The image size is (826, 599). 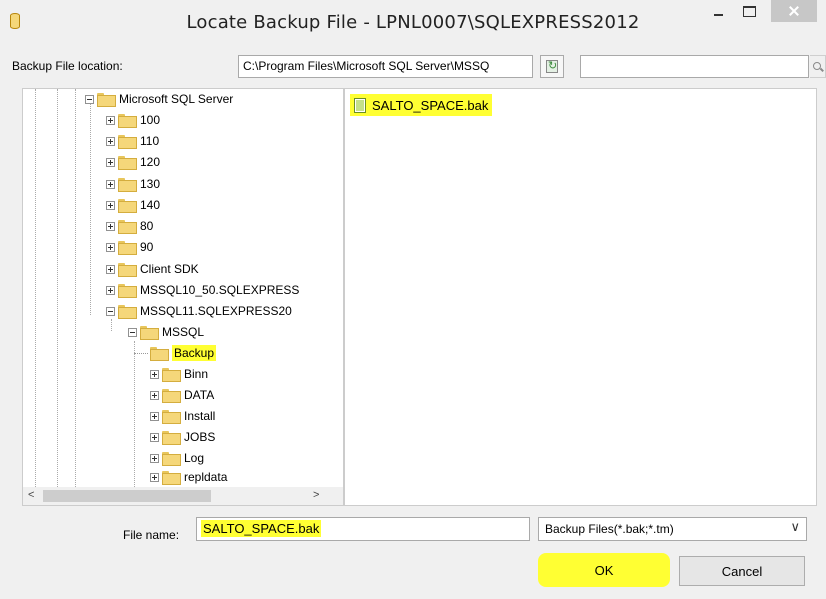 I want to click on tree-item-80: 80, so click(x=129, y=226).